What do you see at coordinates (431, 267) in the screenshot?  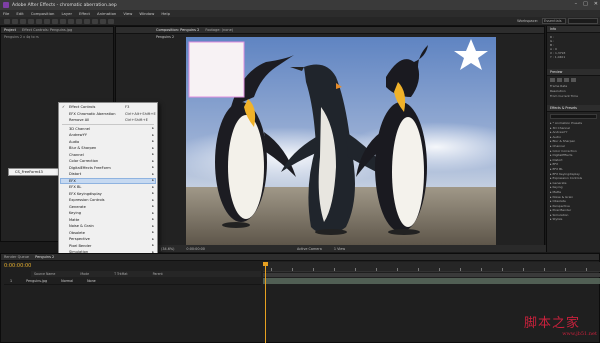 I see `time-ruler` at bounding box center [431, 267].